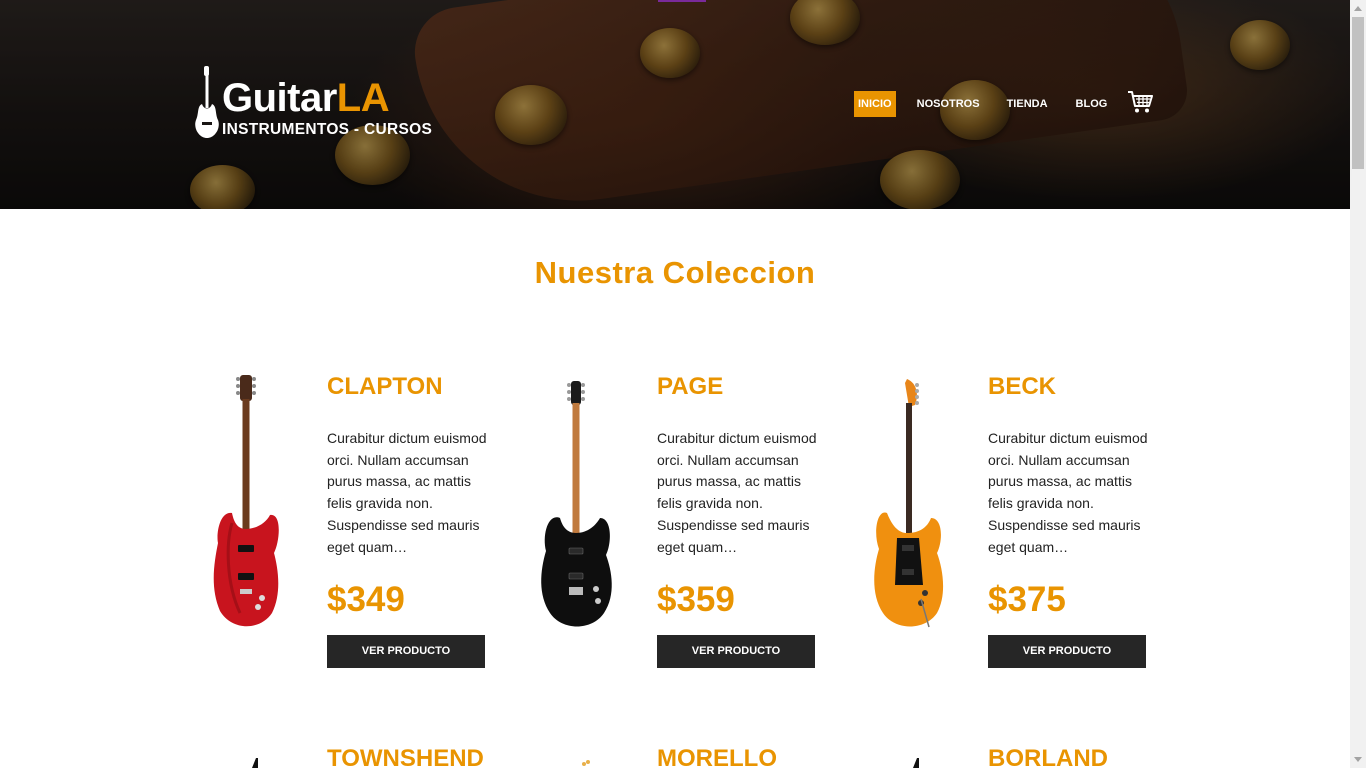 This screenshot has width=1366, height=768. What do you see at coordinates (907, 503) in the screenshot?
I see `guitar-image-beck` at bounding box center [907, 503].